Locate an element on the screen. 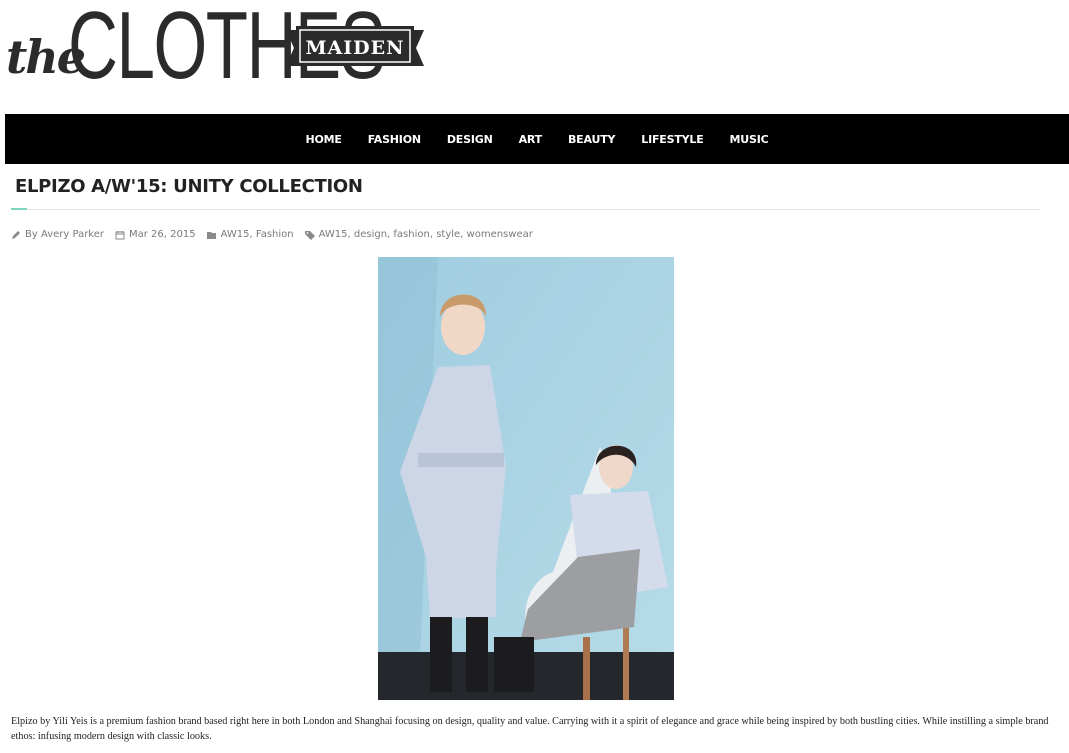 The width and height of the screenshot is (1069, 753). nav-item-home: HOME is located at coordinates (324, 139).